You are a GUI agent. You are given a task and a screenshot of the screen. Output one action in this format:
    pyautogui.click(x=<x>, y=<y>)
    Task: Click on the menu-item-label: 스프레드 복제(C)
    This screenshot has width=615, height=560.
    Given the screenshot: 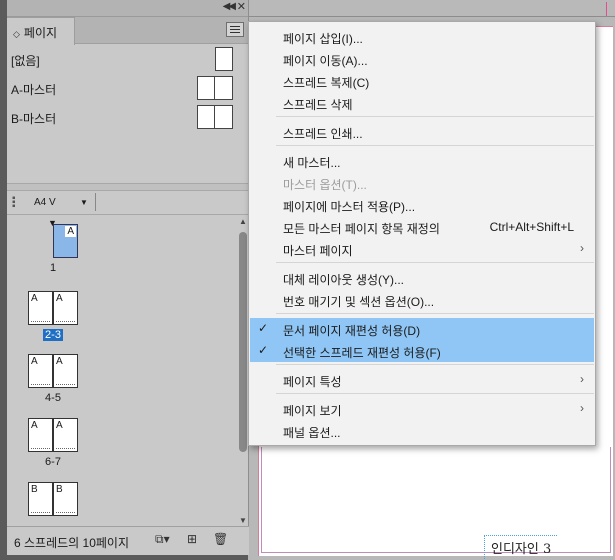 What is the action you would take?
    pyautogui.click(x=326, y=83)
    